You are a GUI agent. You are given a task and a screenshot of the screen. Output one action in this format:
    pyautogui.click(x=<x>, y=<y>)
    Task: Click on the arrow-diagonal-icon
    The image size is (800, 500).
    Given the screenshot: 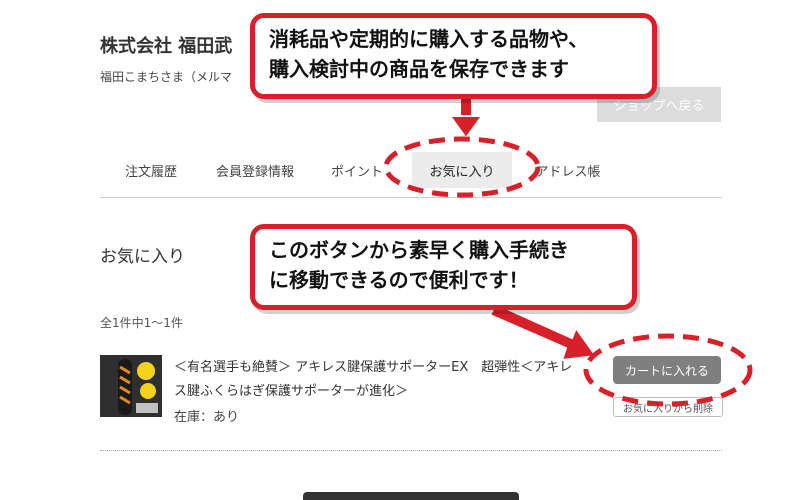 What is the action you would take?
    pyautogui.click(x=543, y=332)
    